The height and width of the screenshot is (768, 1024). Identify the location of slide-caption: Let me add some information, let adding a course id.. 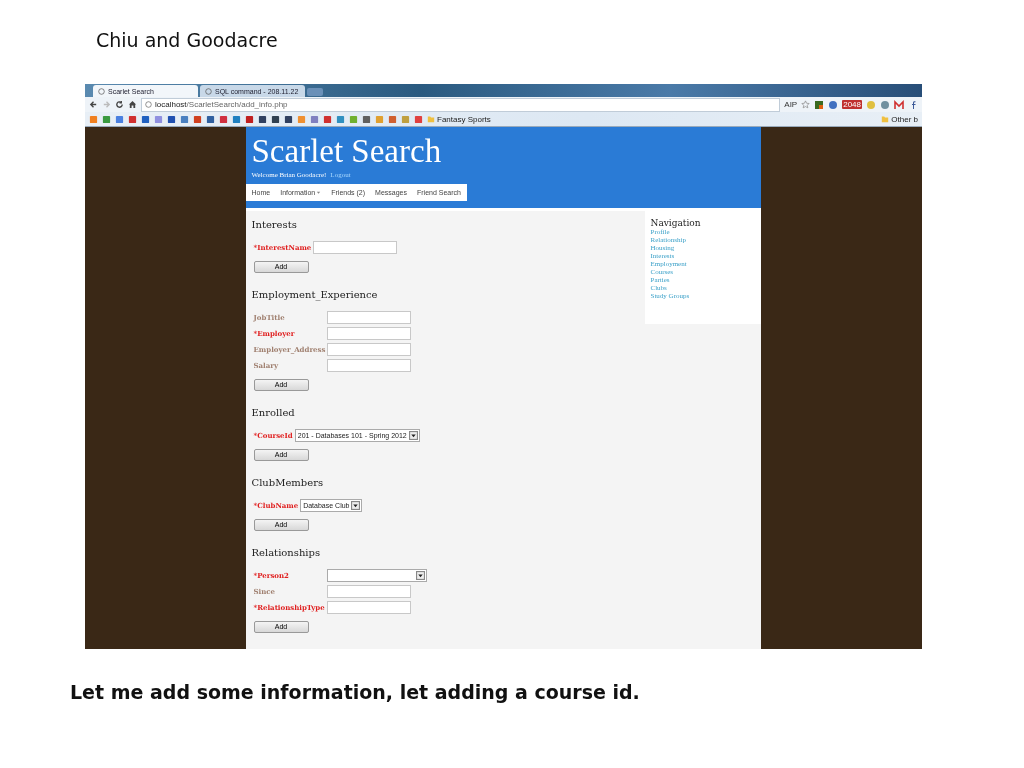
(355, 692).